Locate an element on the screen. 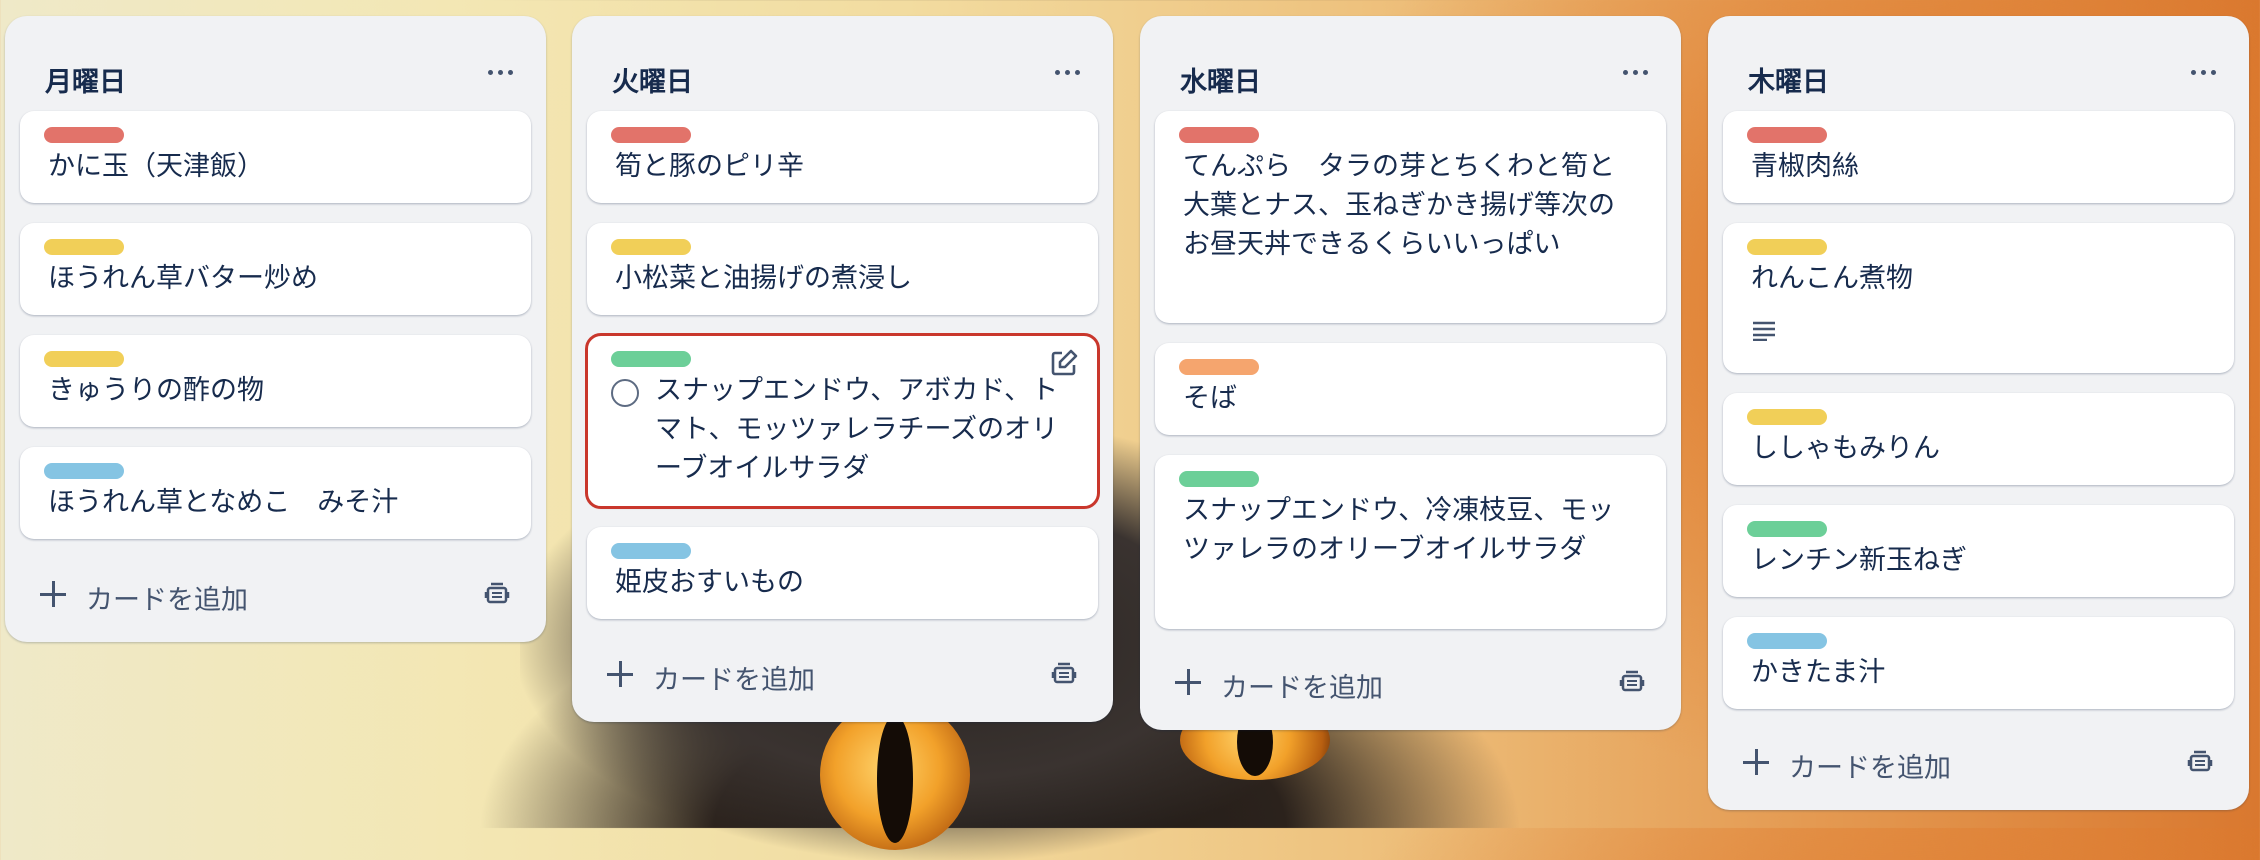 The width and height of the screenshot is (2260, 860). card: そば is located at coordinates (1410, 389).